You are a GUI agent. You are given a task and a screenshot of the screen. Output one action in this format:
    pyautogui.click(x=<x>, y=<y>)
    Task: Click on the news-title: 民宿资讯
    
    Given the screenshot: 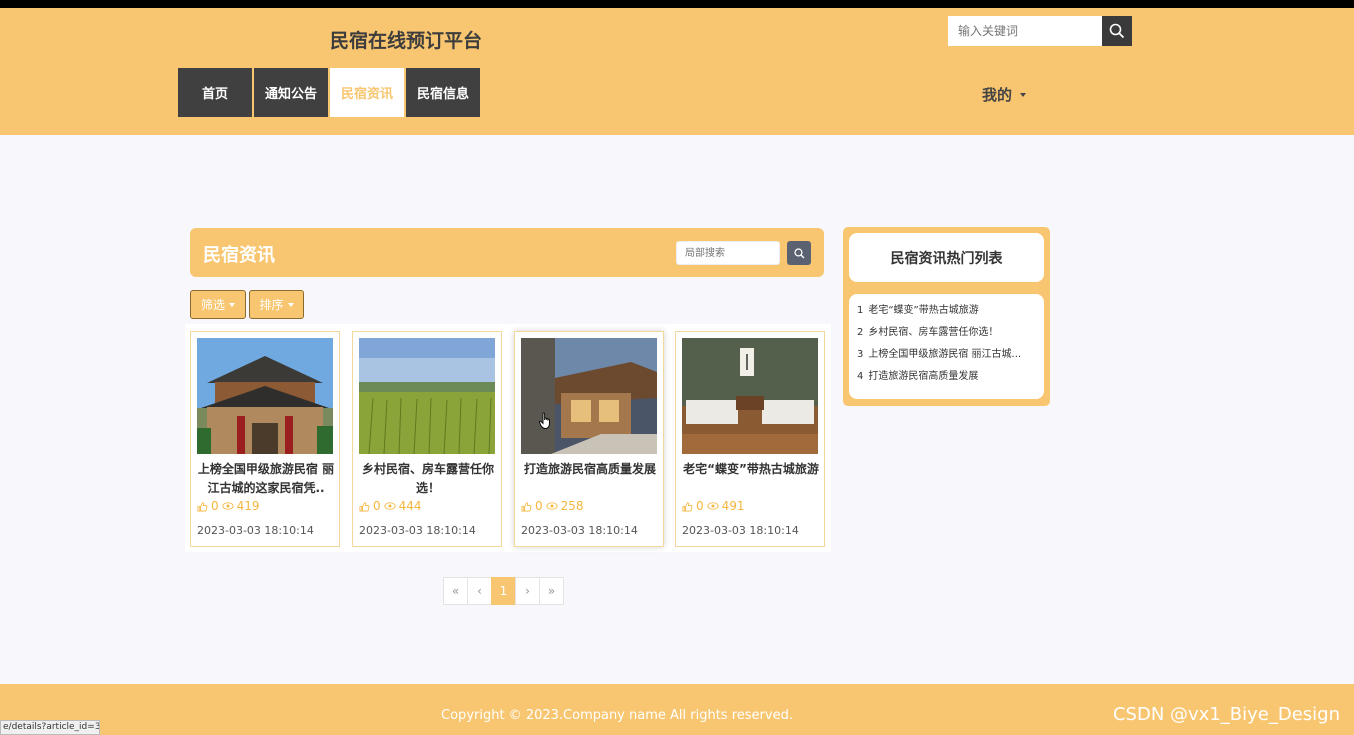 What is the action you would take?
    pyautogui.click(x=239, y=255)
    